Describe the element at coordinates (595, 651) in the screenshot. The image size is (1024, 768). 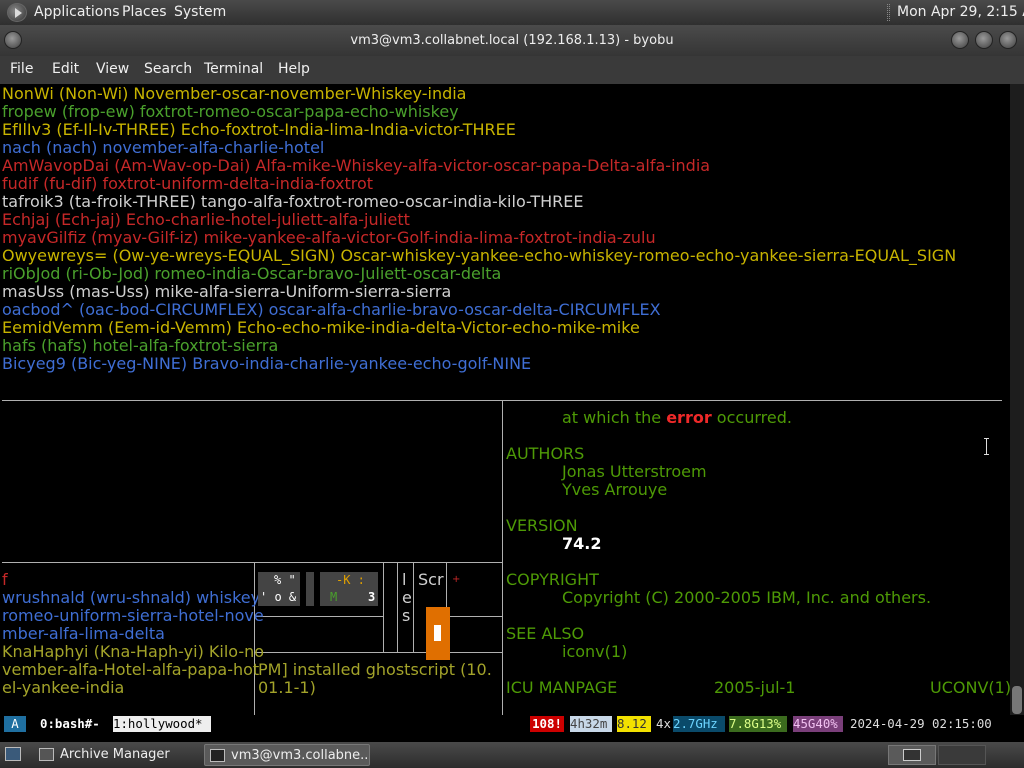
I see `man-see-also: iconv(1)` at that location.